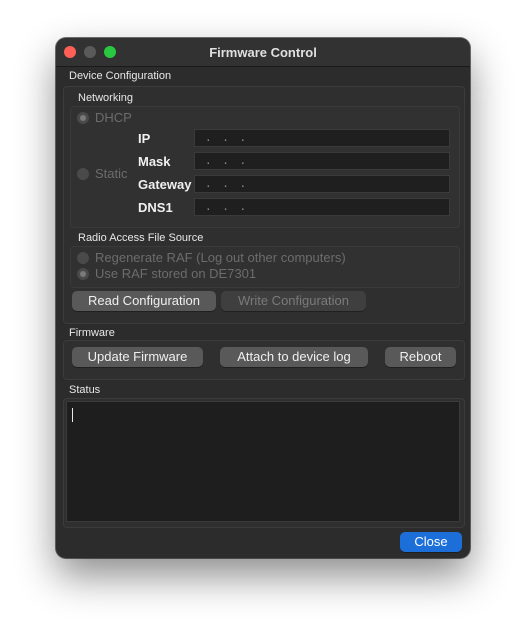  What do you see at coordinates (83, 174) in the screenshot?
I see `static-radio` at bounding box center [83, 174].